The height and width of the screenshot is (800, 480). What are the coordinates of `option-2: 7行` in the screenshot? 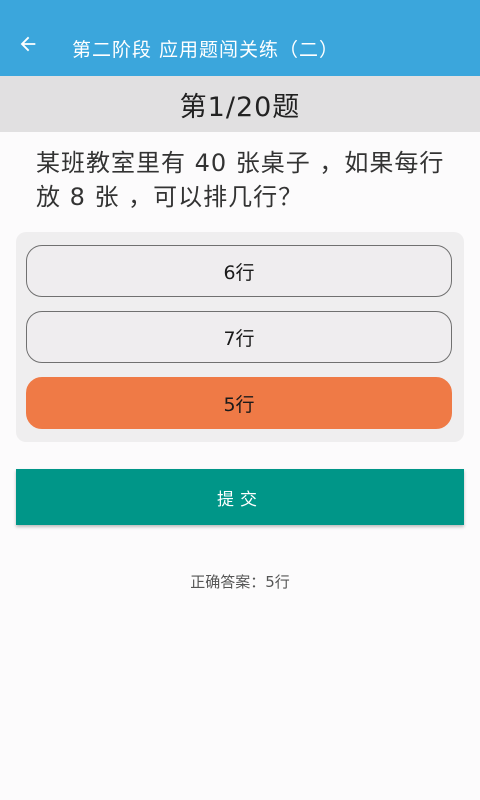 It's located at (239, 337).